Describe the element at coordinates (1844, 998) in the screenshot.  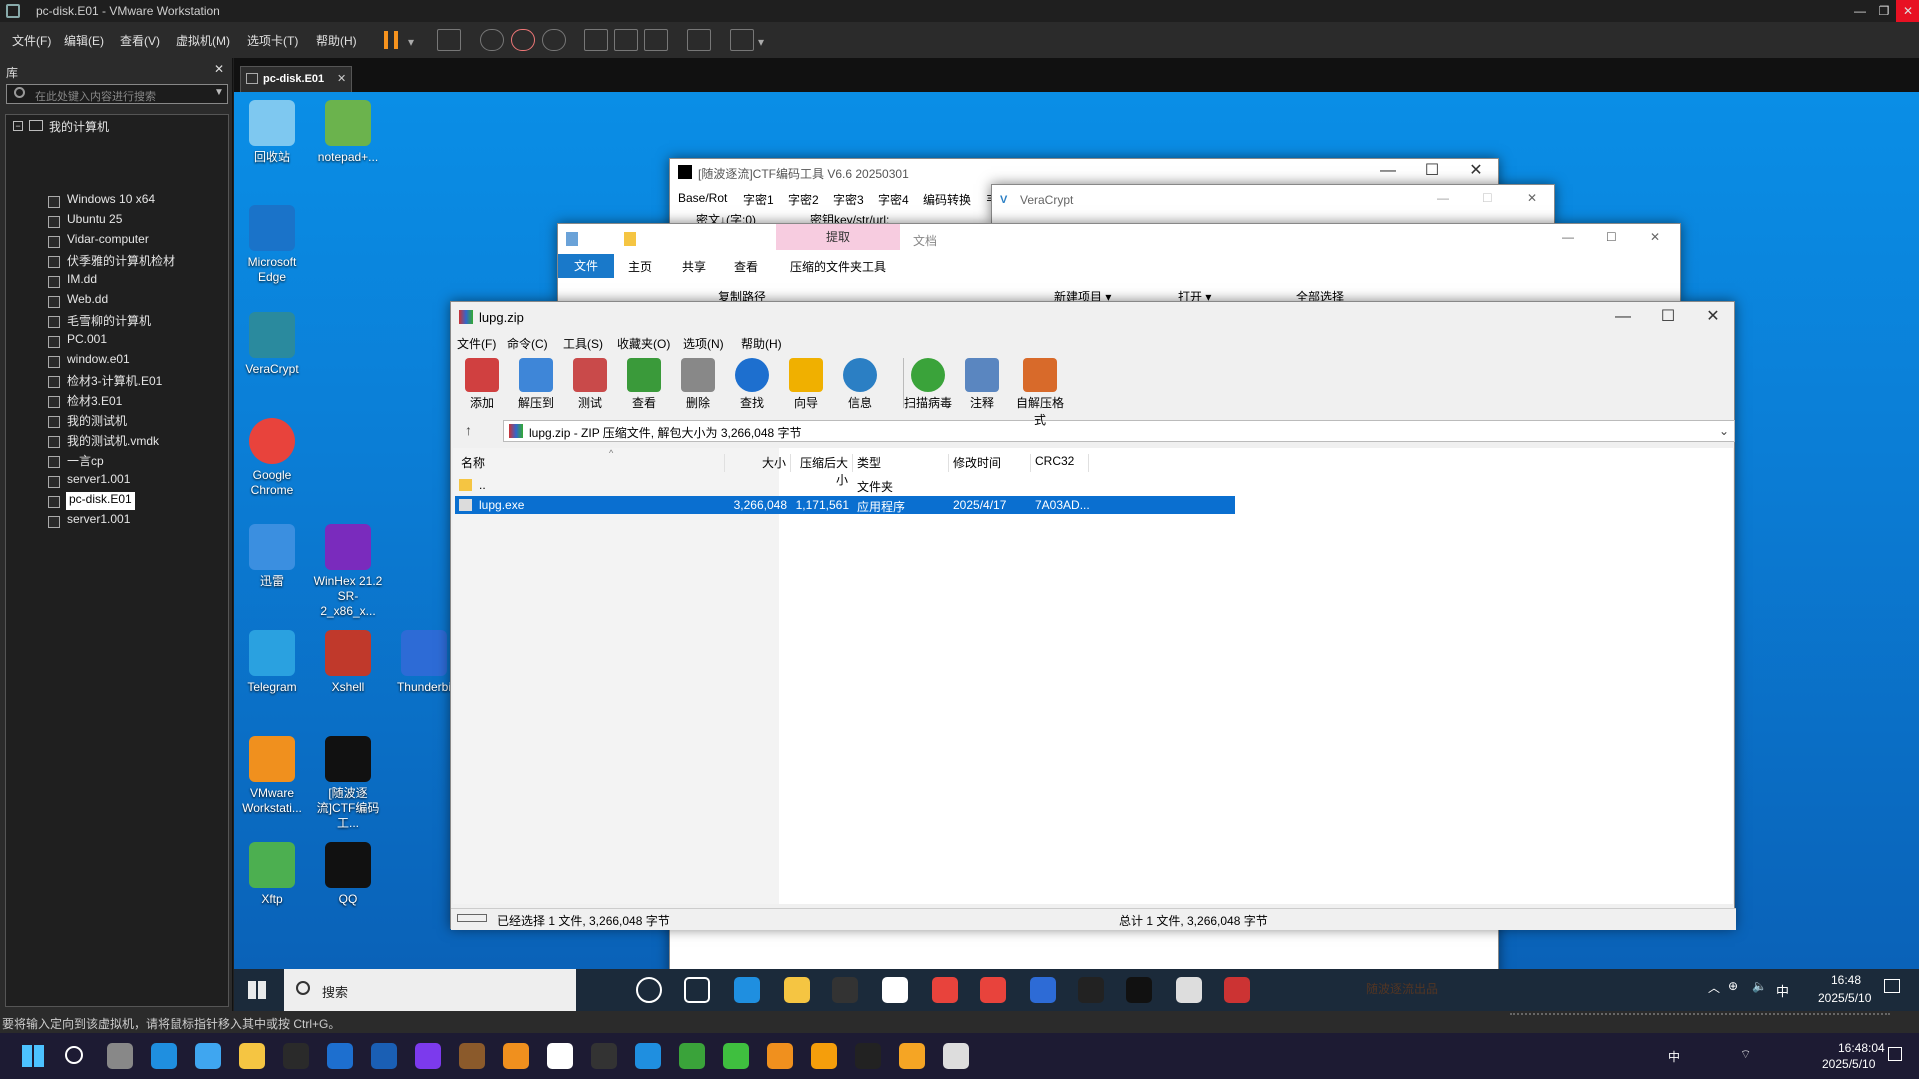
I see `guest-clock-date: 2025/5/10` at that location.